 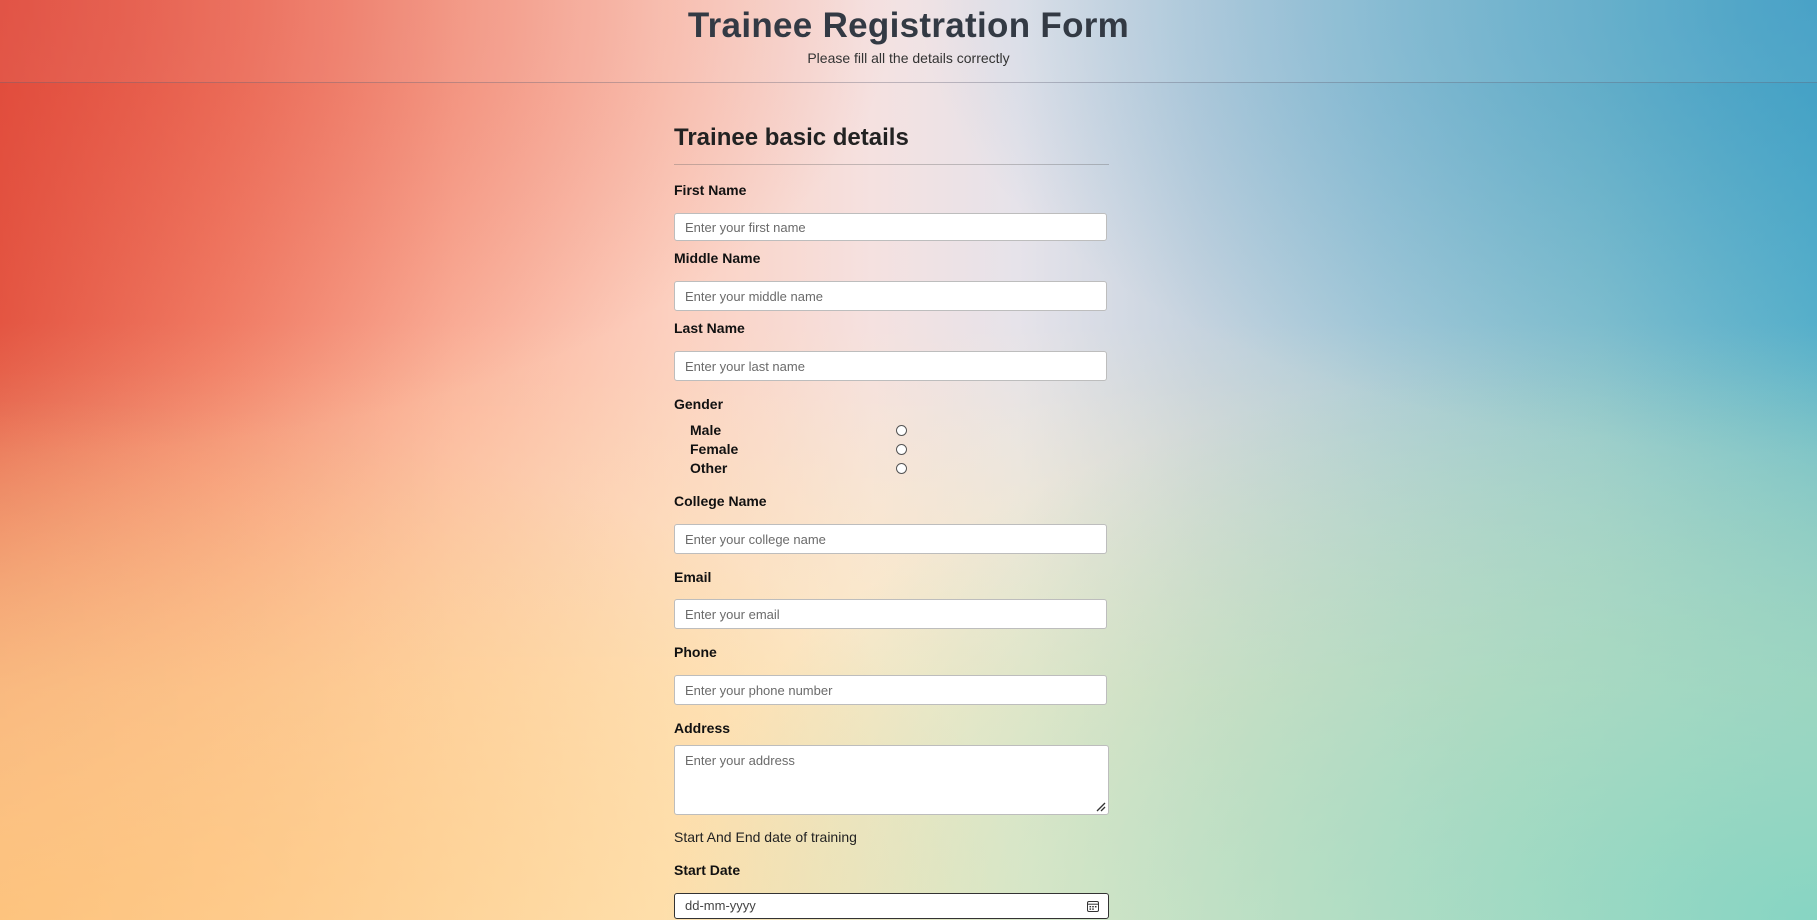 What do you see at coordinates (765, 837) in the screenshot?
I see `training-dates-caption: Start And End date of training` at bounding box center [765, 837].